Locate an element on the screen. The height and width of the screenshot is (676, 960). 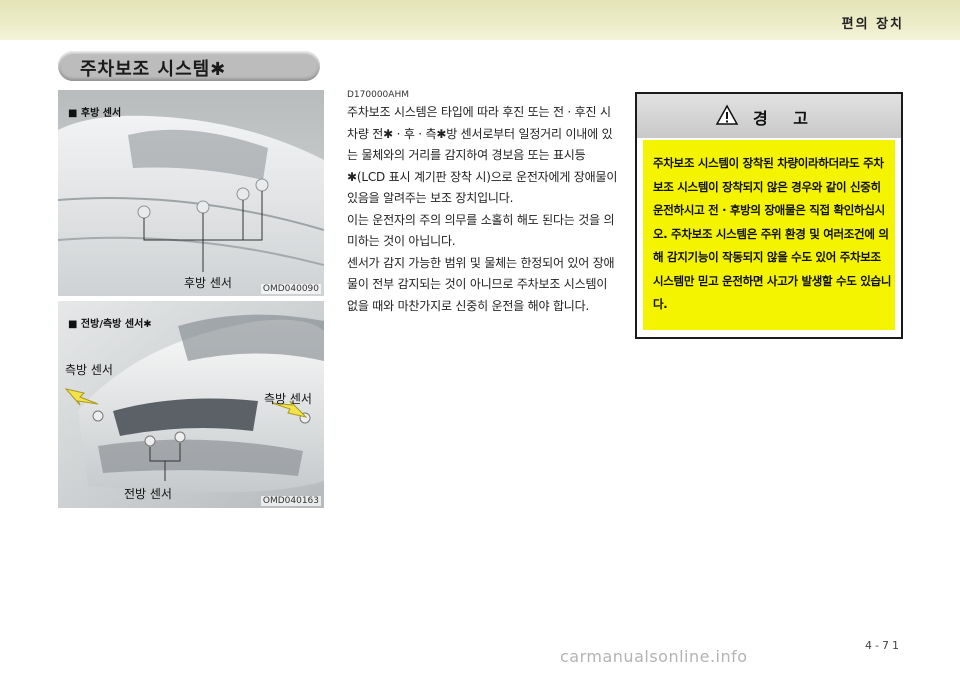
rear-figure-tag: ■ 후방 센서 is located at coordinates (95, 113).